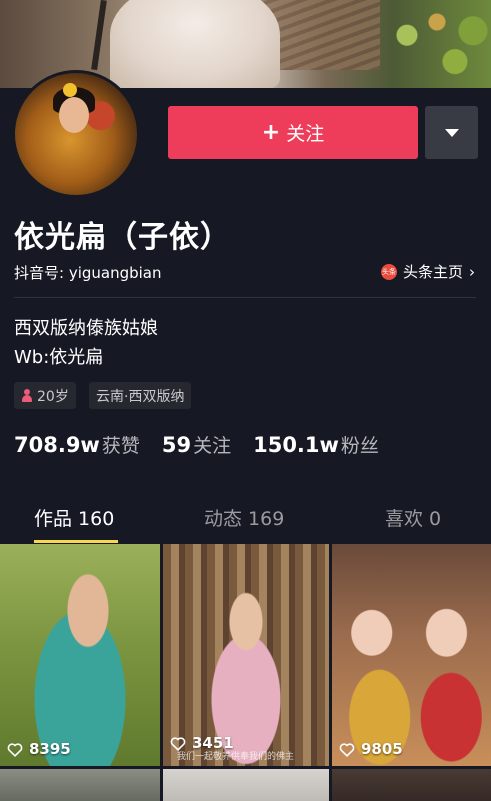 The height and width of the screenshot is (801, 491). I want to click on avatar-face, so click(74, 115).